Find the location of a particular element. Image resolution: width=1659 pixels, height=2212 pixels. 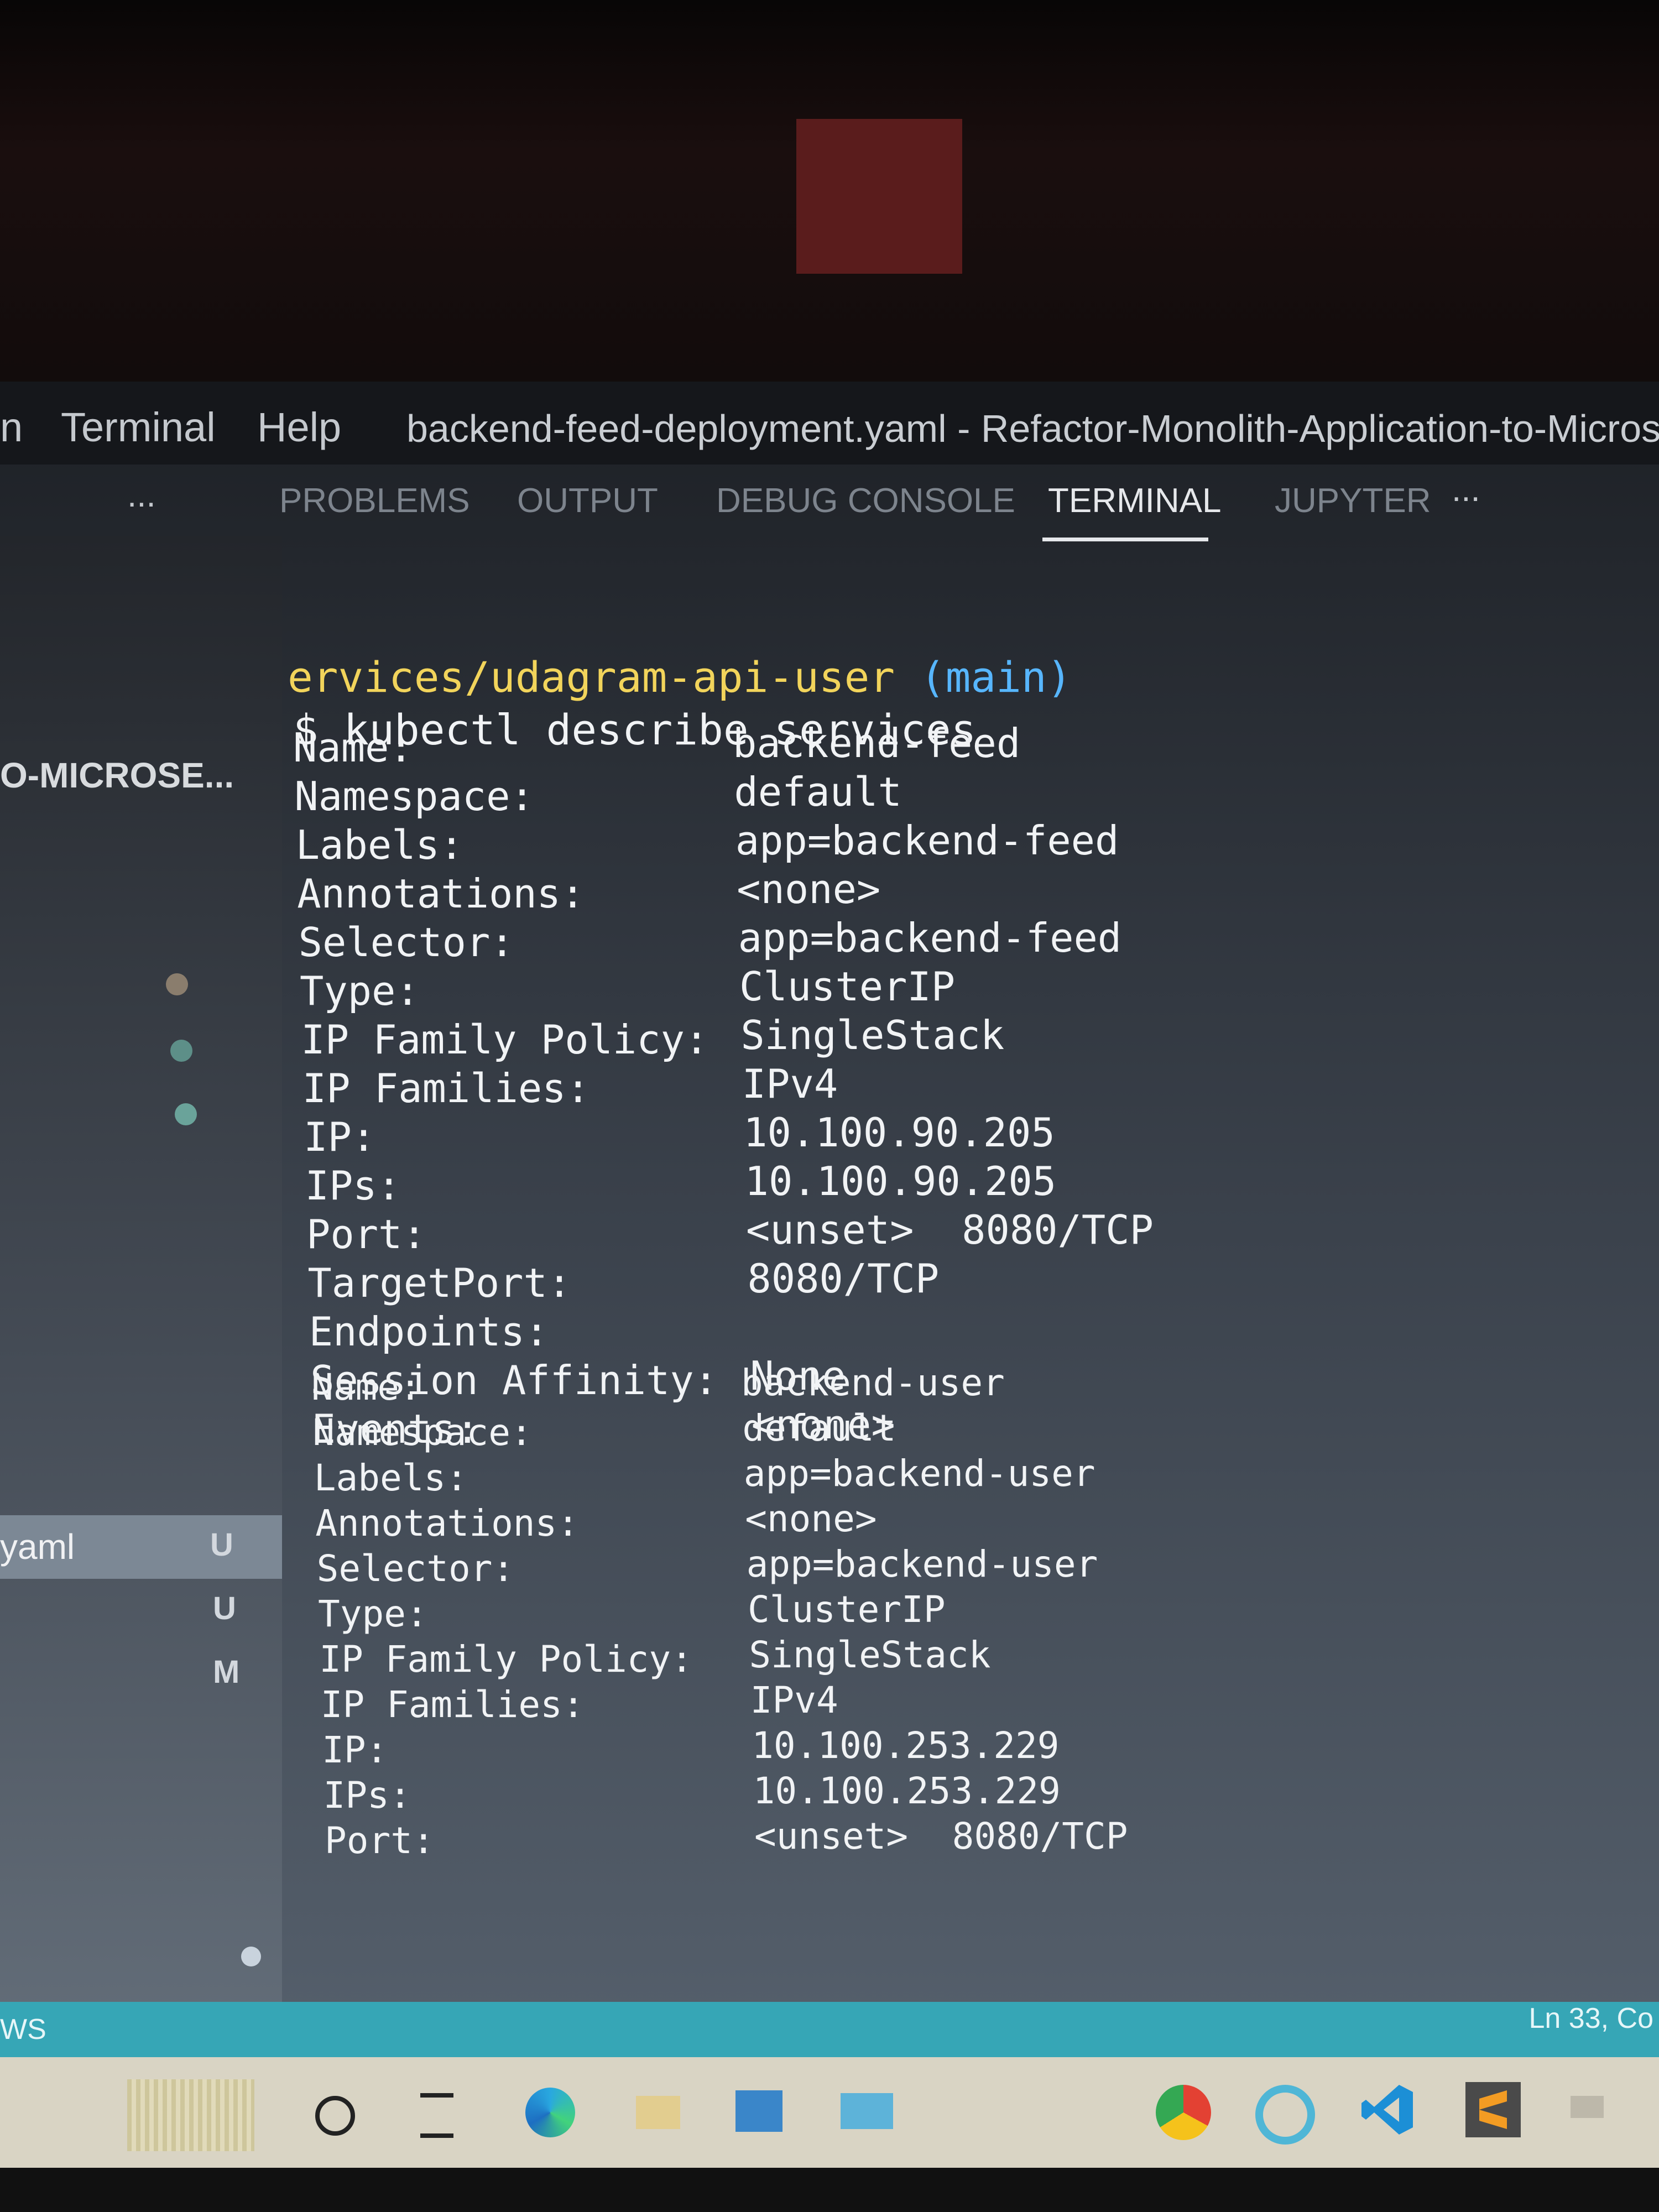

status-bar: WS Ln 33, Co is located at coordinates (830, 2030).